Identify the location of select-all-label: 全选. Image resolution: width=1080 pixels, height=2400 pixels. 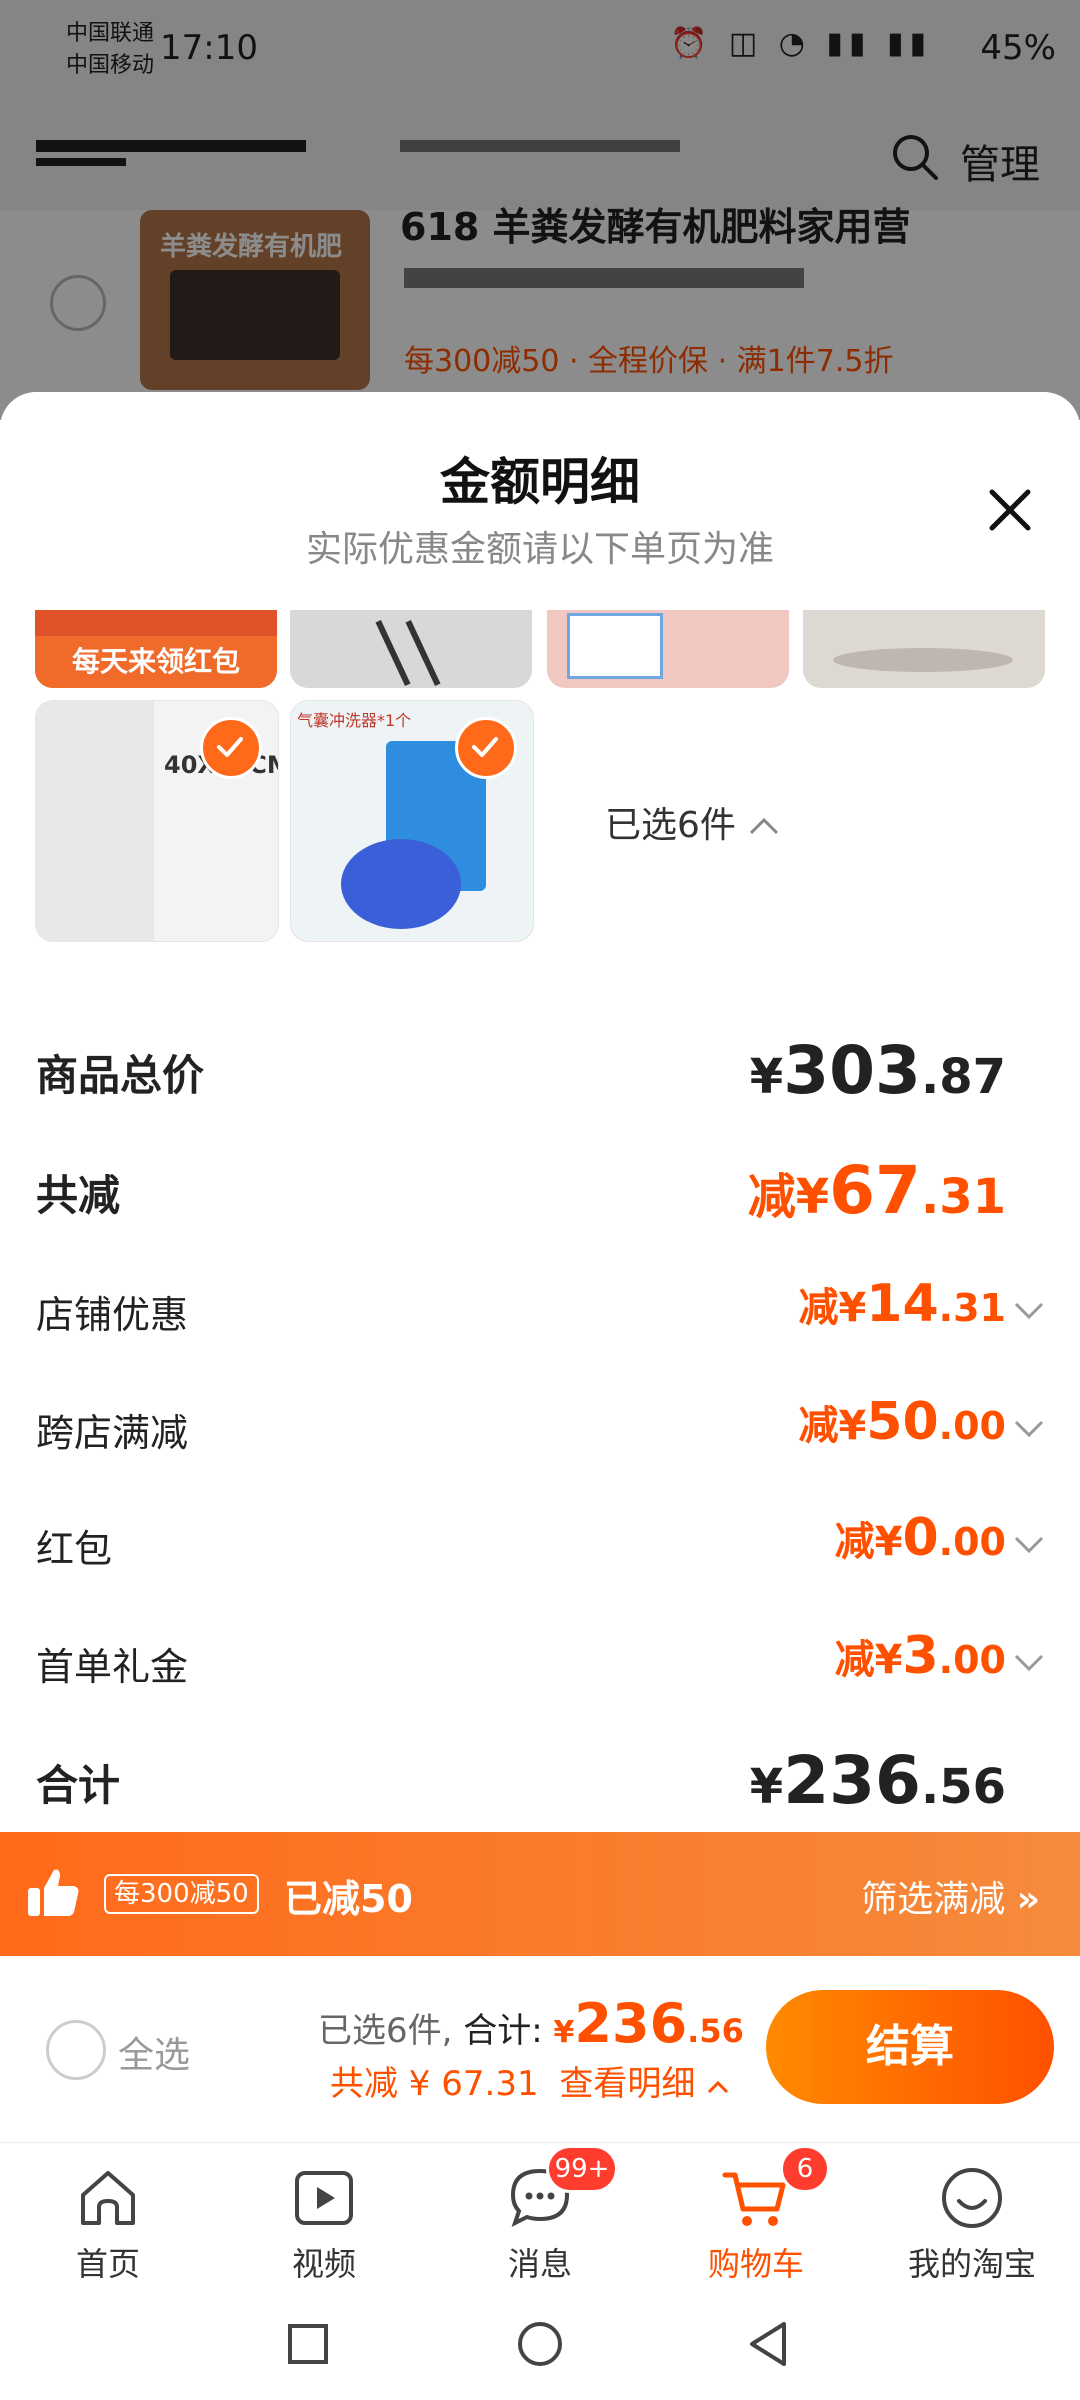
(154, 2052).